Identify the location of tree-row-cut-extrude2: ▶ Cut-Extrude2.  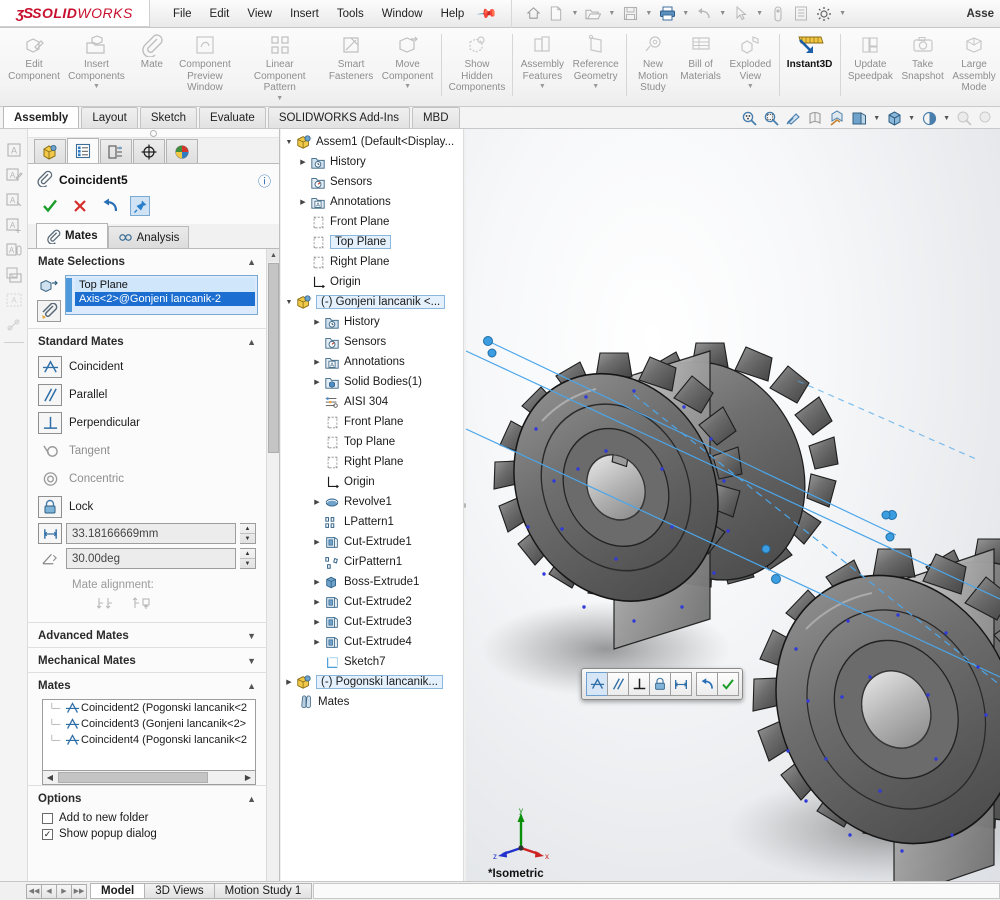
(373, 602).